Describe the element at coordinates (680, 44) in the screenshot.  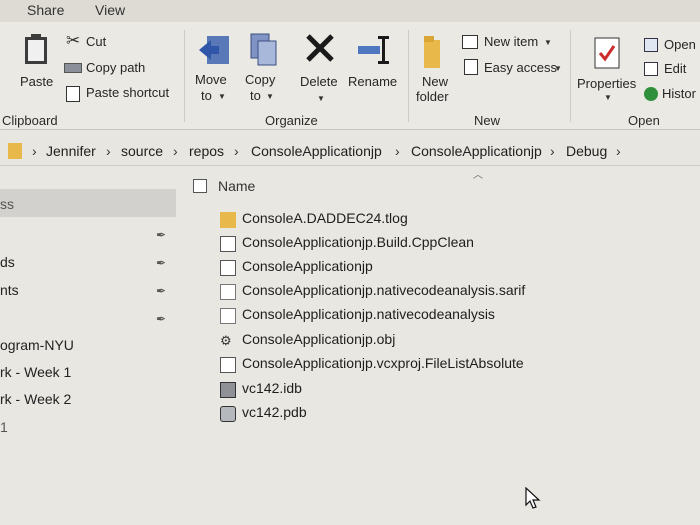
I see `open-label: Open` at that location.